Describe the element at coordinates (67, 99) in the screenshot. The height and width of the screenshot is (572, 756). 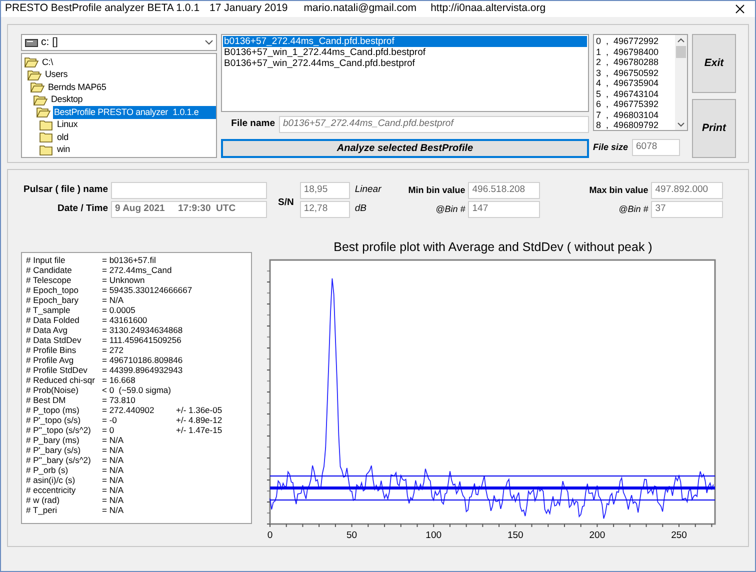
I see `folder-item: Desktop` at that location.